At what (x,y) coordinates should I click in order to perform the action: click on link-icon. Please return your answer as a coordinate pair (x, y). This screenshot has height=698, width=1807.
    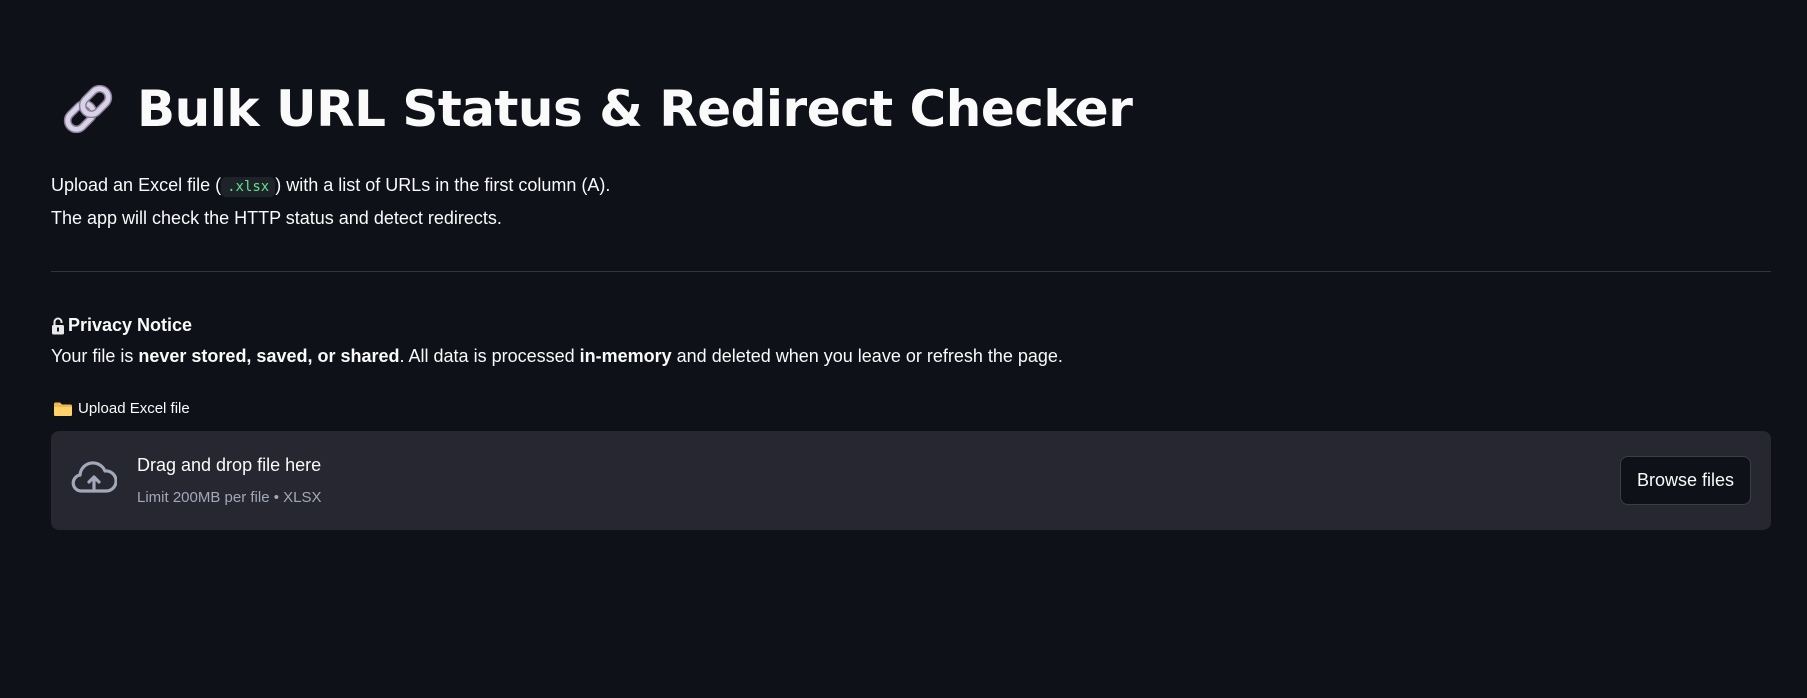
    Looking at the image, I should click on (88, 109).